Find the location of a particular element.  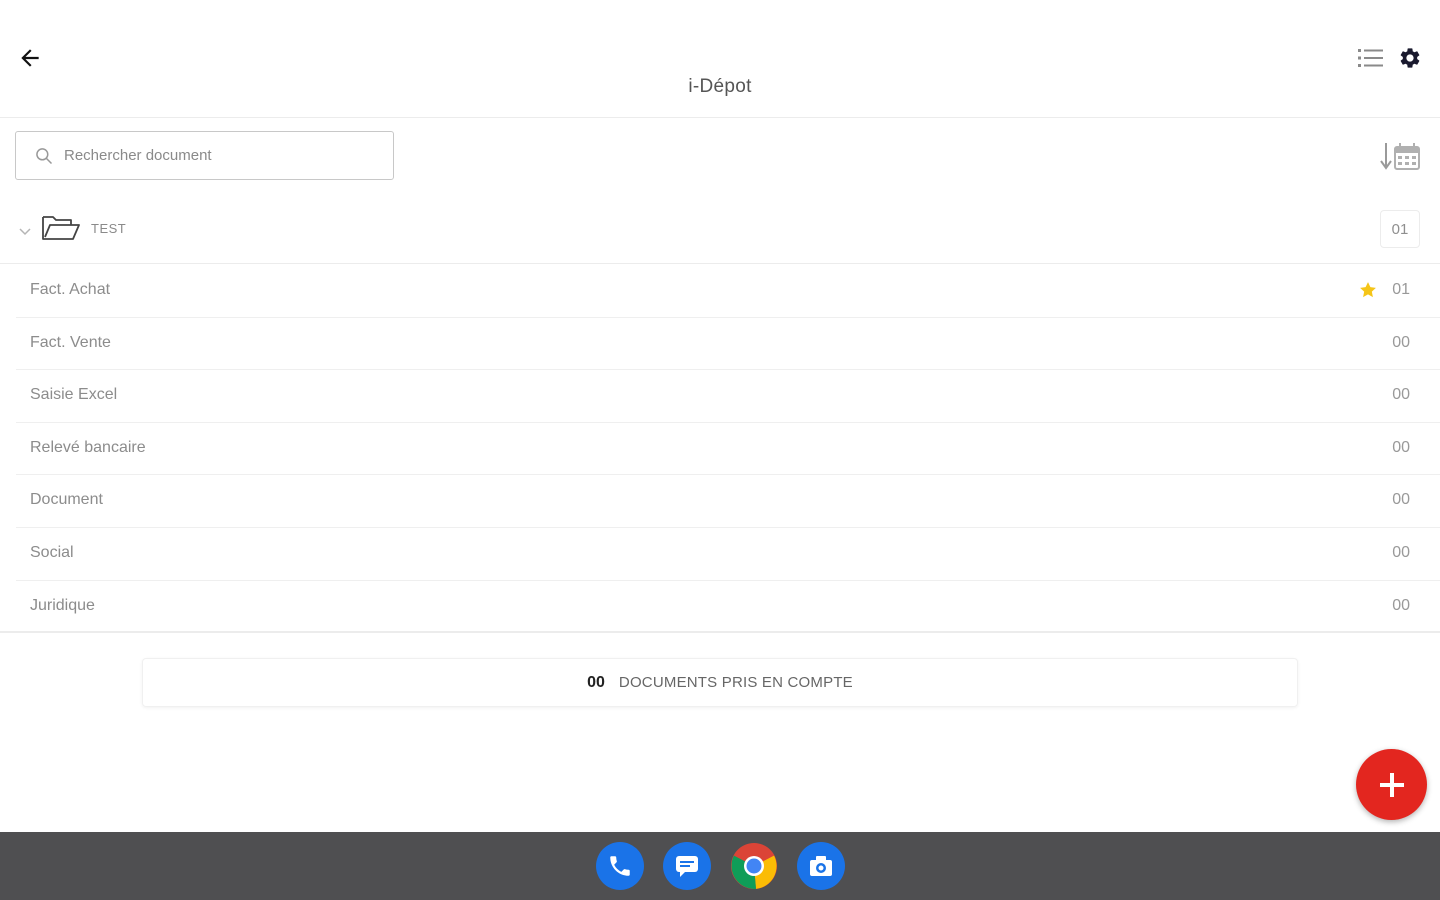

category-label: Saisie Excel is located at coordinates (74, 395).